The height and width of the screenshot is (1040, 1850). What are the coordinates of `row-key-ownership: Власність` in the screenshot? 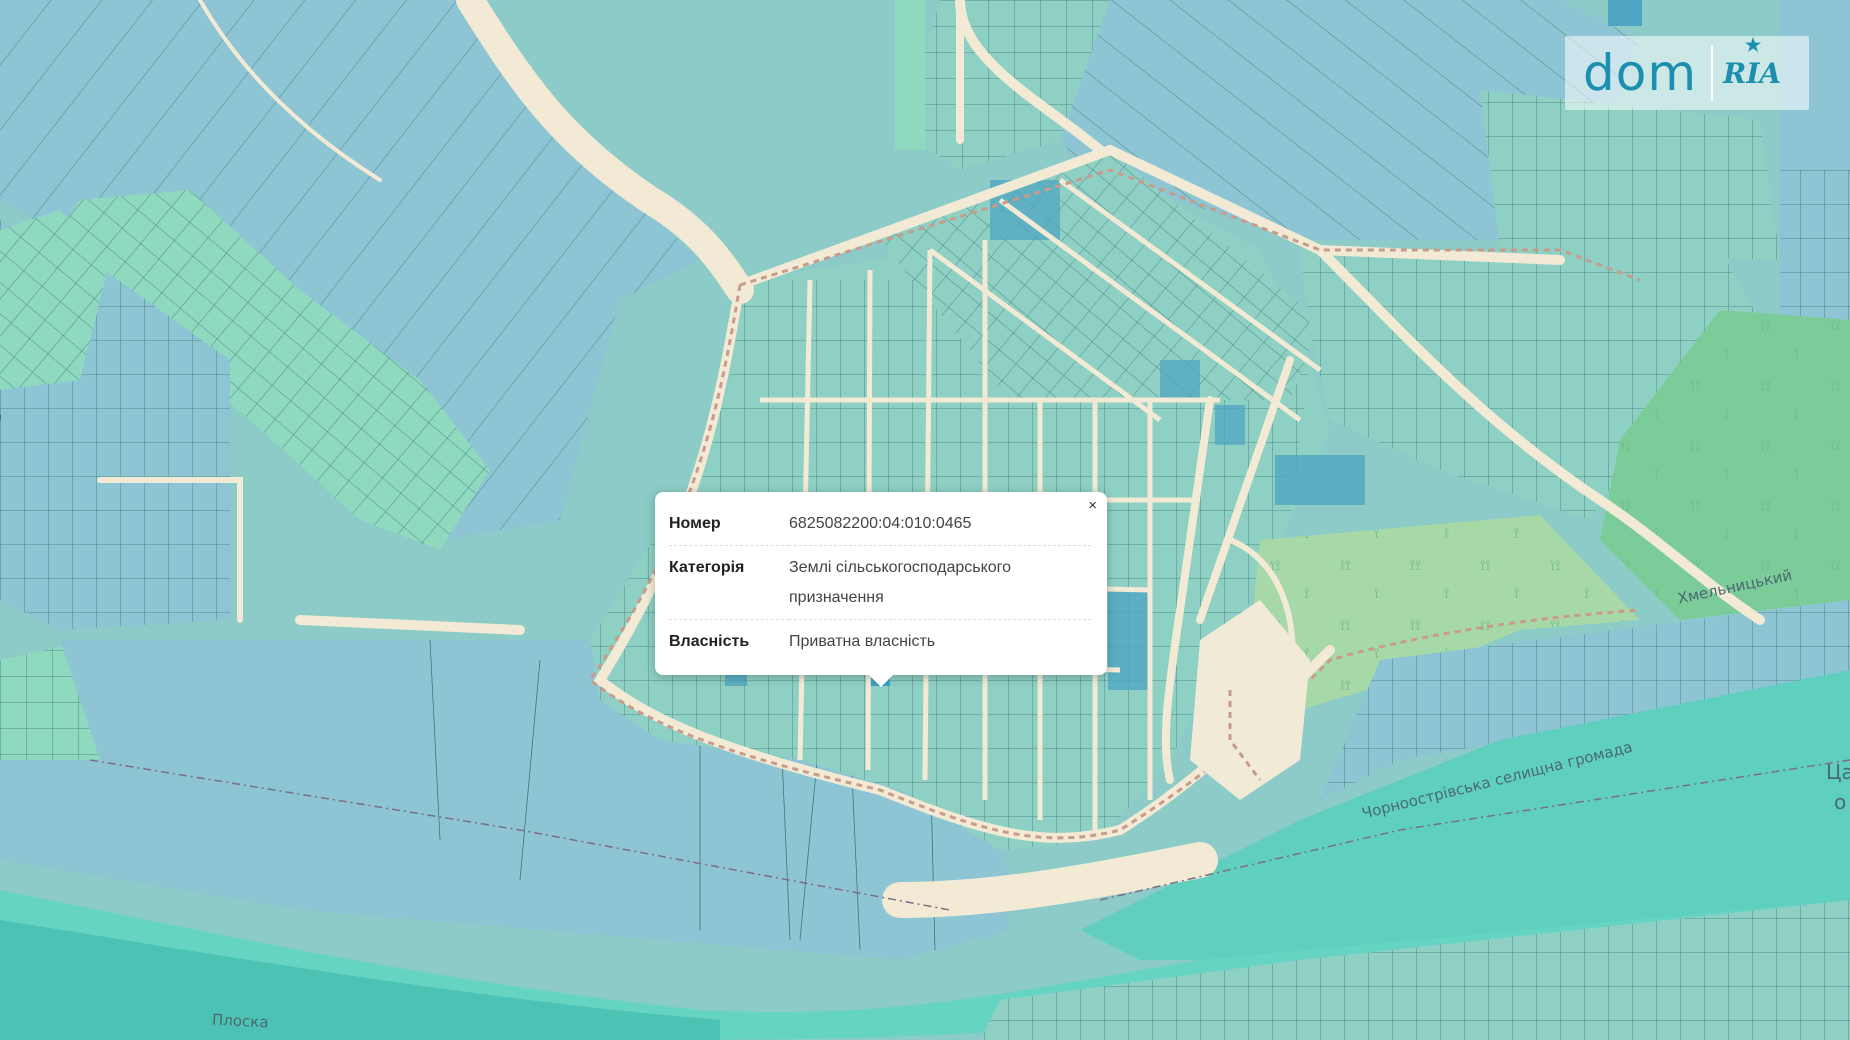 It's located at (709, 641).